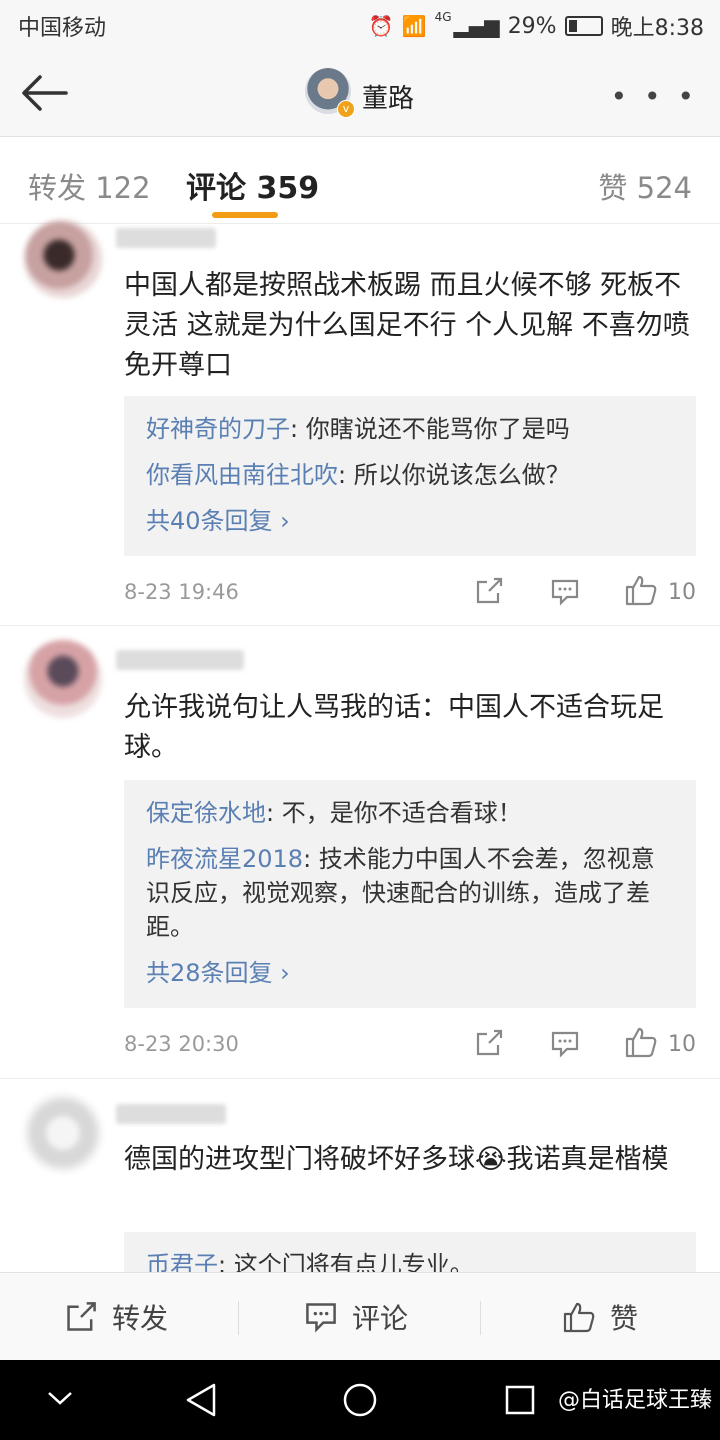 The image size is (720, 1440). Describe the element at coordinates (414, 26) in the screenshot. I see `wifi-icon: 📶` at that location.